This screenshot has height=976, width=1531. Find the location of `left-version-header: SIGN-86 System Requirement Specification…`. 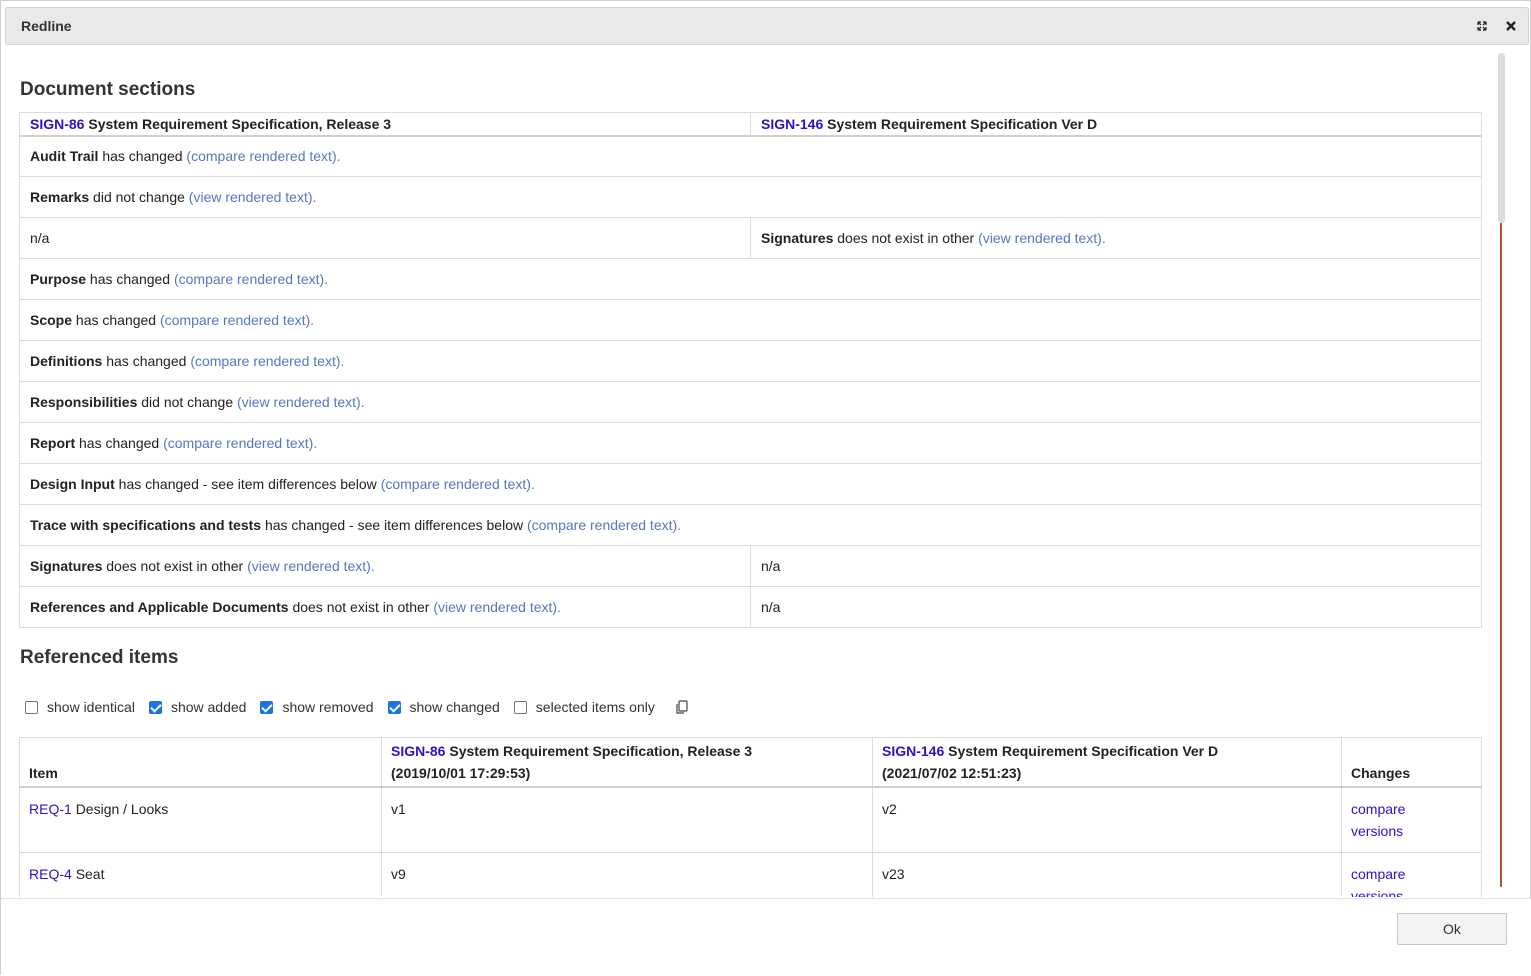

left-version-header: SIGN-86 System Requirement Specification… is located at coordinates (627, 762).